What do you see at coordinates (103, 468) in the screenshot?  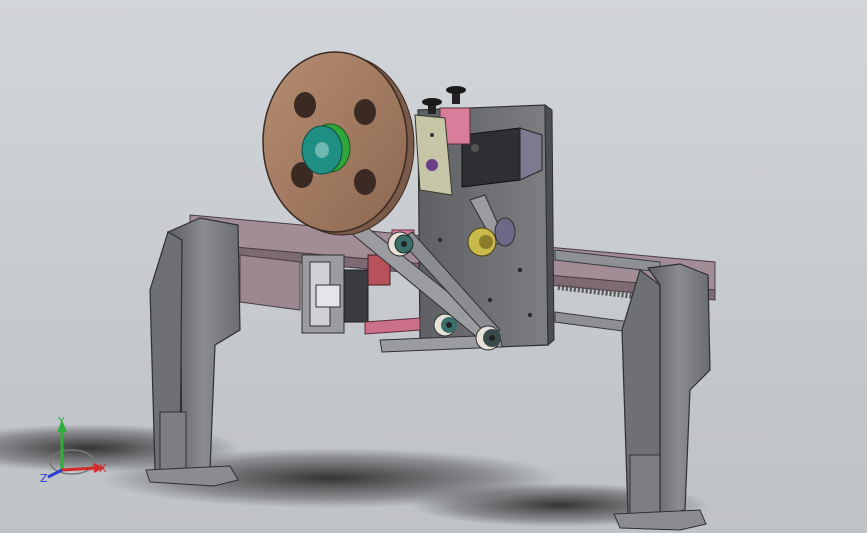 I see `x-axis-label: X` at bounding box center [103, 468].